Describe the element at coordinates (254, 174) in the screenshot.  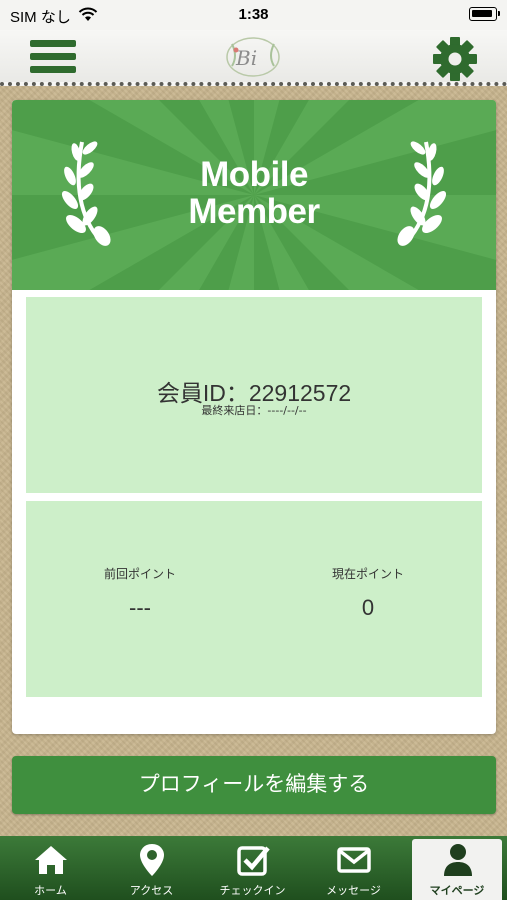
I see `banner-title-line1: Mobile` at that location.